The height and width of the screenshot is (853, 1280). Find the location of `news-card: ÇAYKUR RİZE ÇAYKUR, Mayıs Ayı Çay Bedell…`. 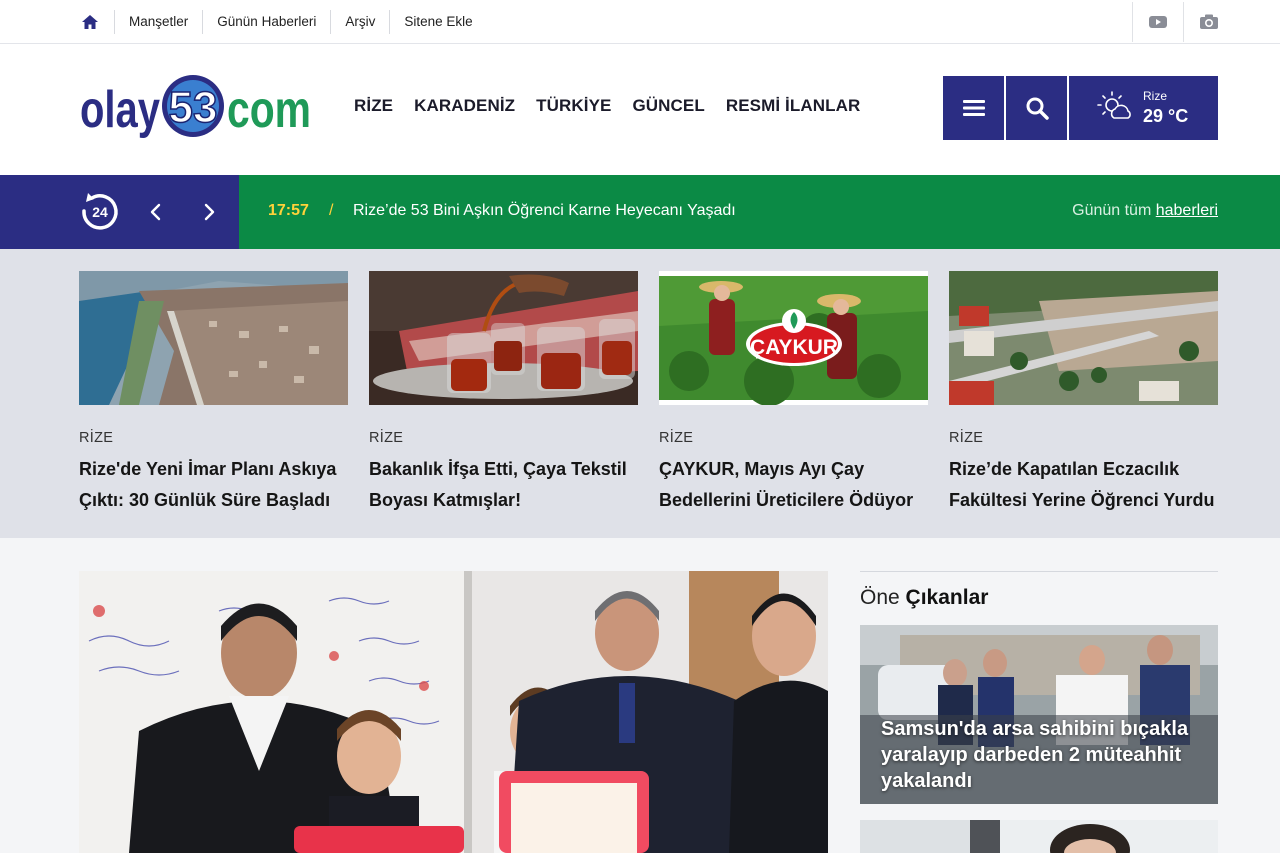

news-card: ÇAYKUR RİZE ÇAYKUR, Mayıs Ayı Çay Bedell… is located at coordinates (793, 393).